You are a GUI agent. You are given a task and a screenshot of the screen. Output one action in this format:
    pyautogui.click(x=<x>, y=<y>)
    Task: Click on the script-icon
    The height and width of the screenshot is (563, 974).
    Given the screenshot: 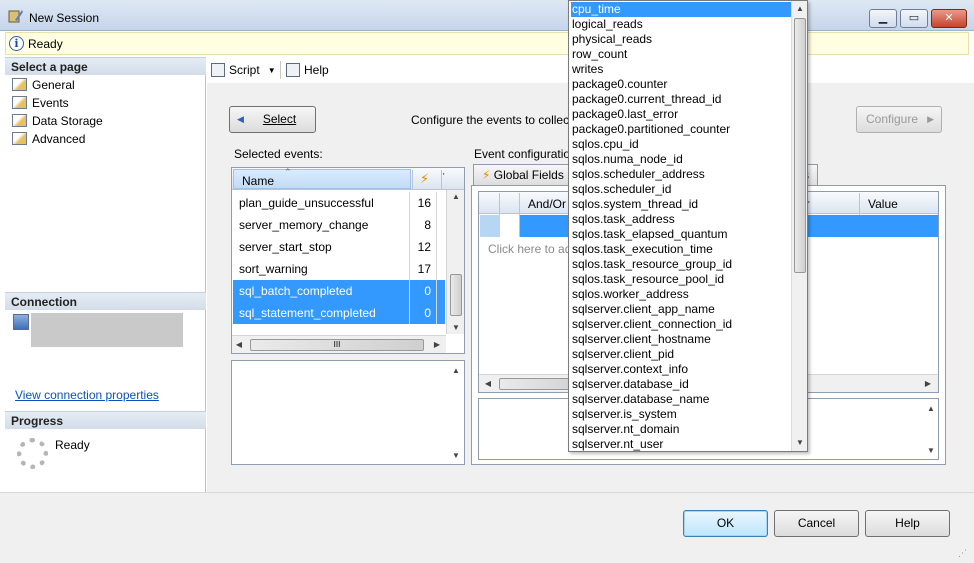 What is the action you would take?
    pyautogui.click(x=218, y=70)
    